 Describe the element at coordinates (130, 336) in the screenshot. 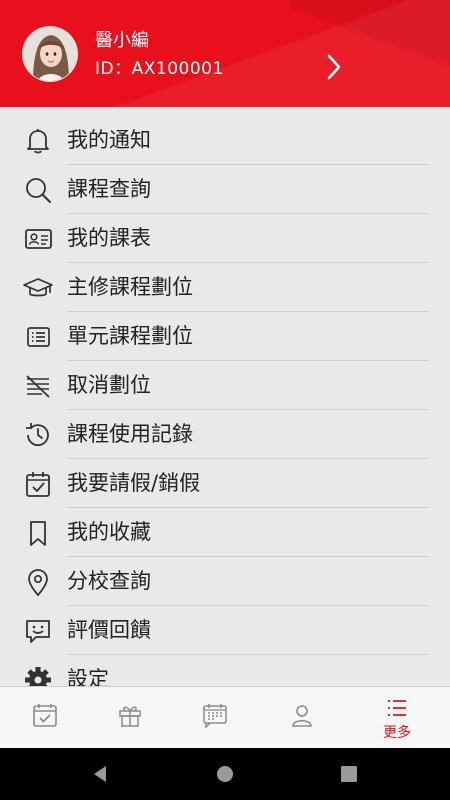

I see `menu-item-label: 單元課程劃位` at that location.